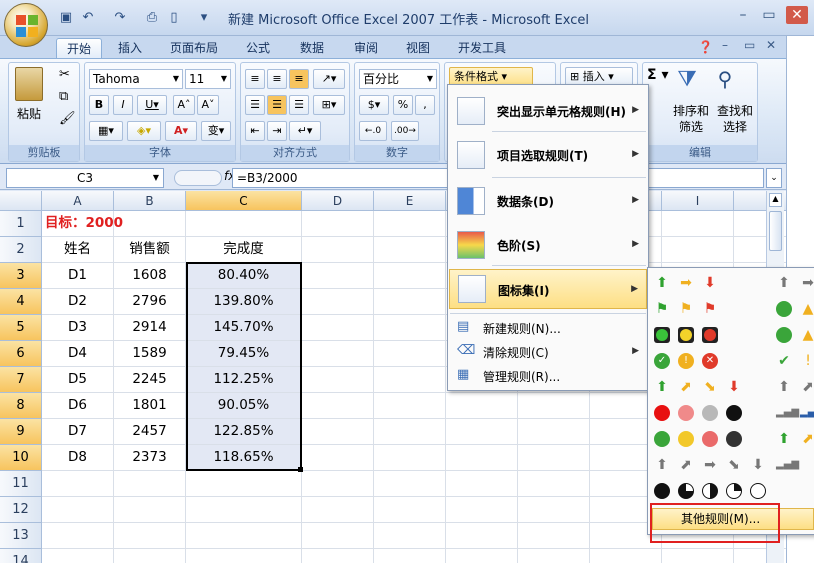  Describe the element at coordinates (698, 439) in the screenshot. I see `icon-set-4-traffic-lights` at that location.